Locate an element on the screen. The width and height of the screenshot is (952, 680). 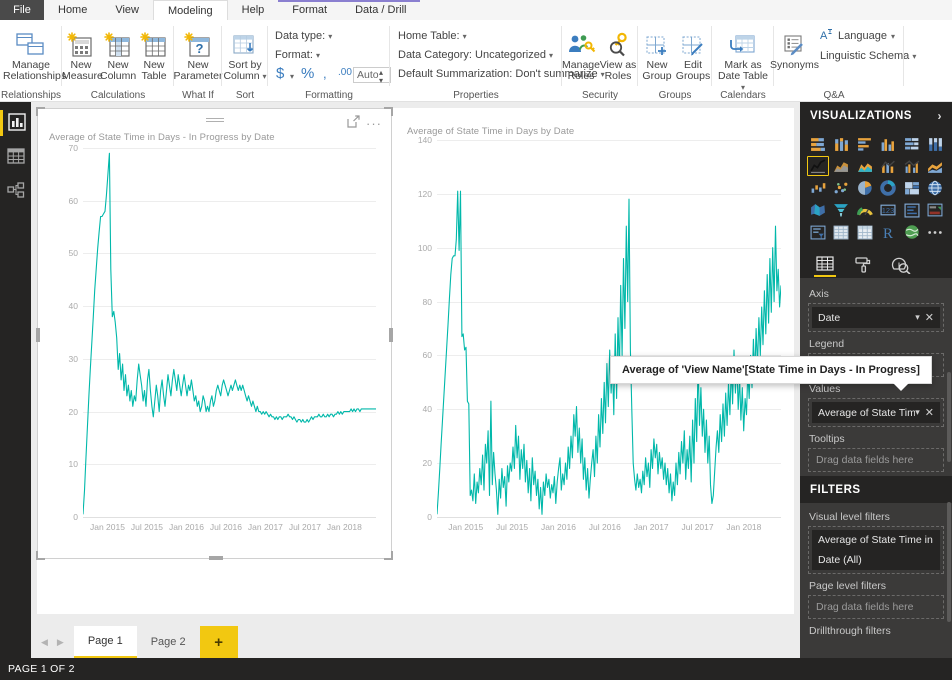
map-icon is located at coordinates (936, 188).